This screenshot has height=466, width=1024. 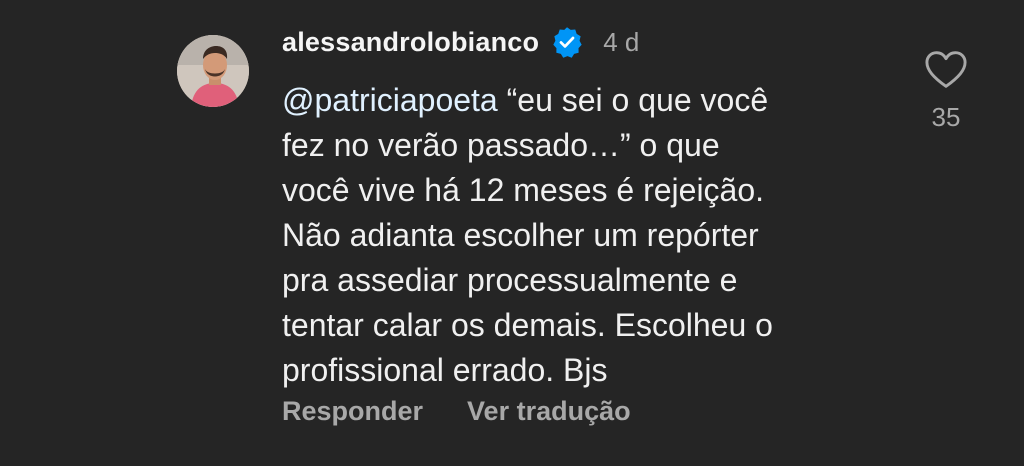 I want to click on comment-line: Não adianta escolher um repórter, so click(x=520, y=235).